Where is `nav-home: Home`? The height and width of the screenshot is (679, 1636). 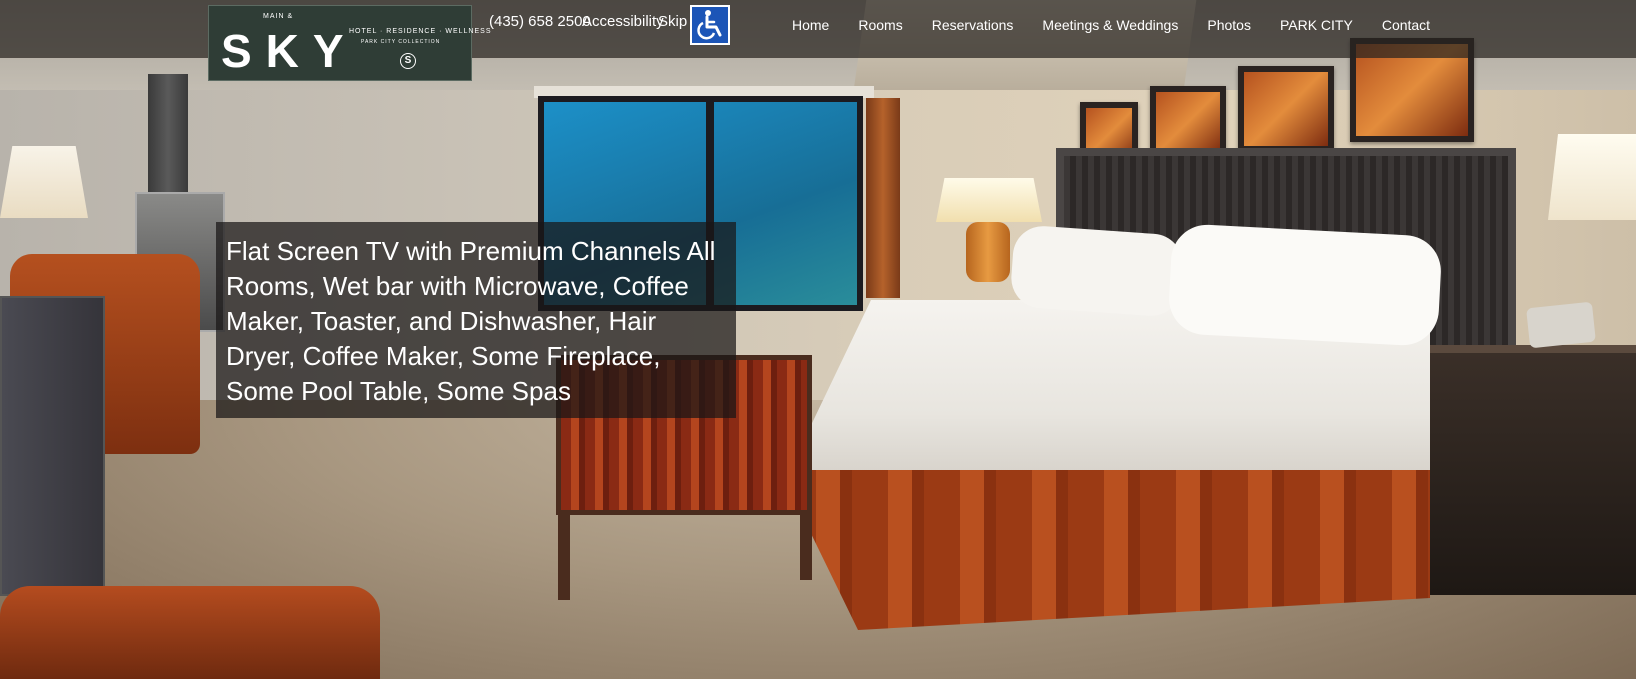 nav-home: Home is located at coordinates (810, 25).